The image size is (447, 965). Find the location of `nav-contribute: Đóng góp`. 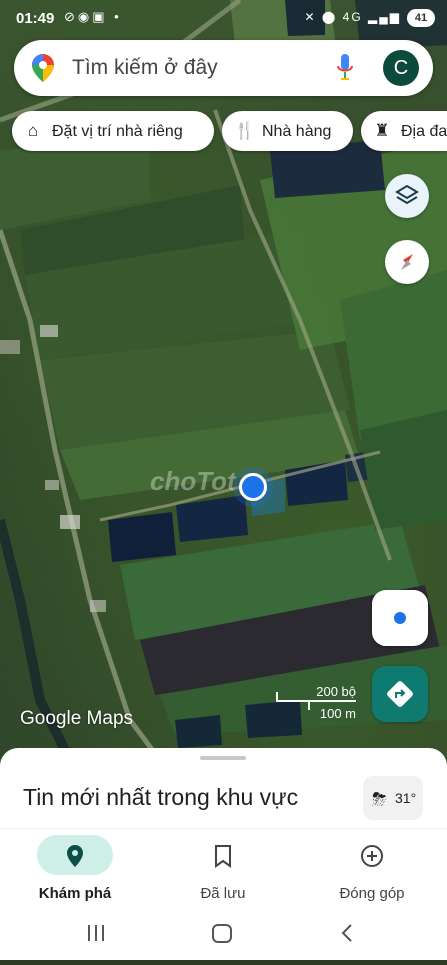

nav-contribute: Đóng góp is located at coordinates (372, 874).